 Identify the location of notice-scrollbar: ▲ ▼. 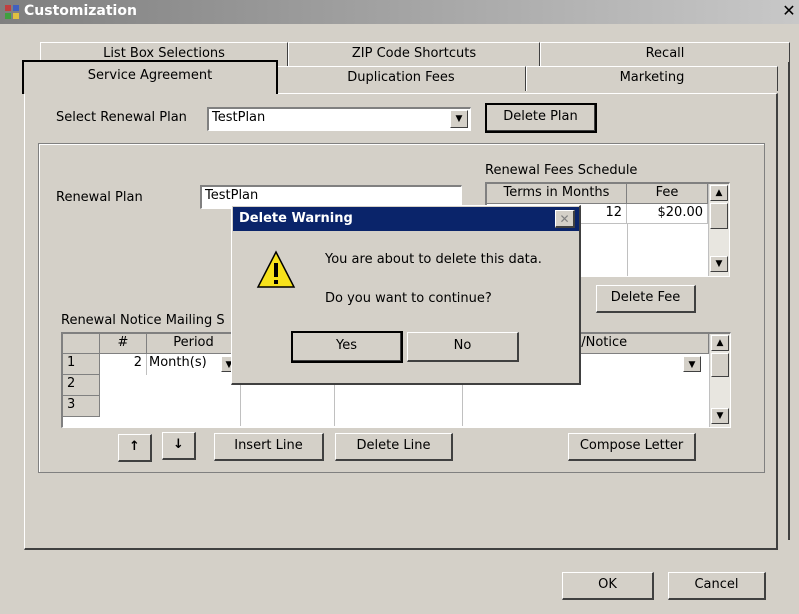
(719, 380).